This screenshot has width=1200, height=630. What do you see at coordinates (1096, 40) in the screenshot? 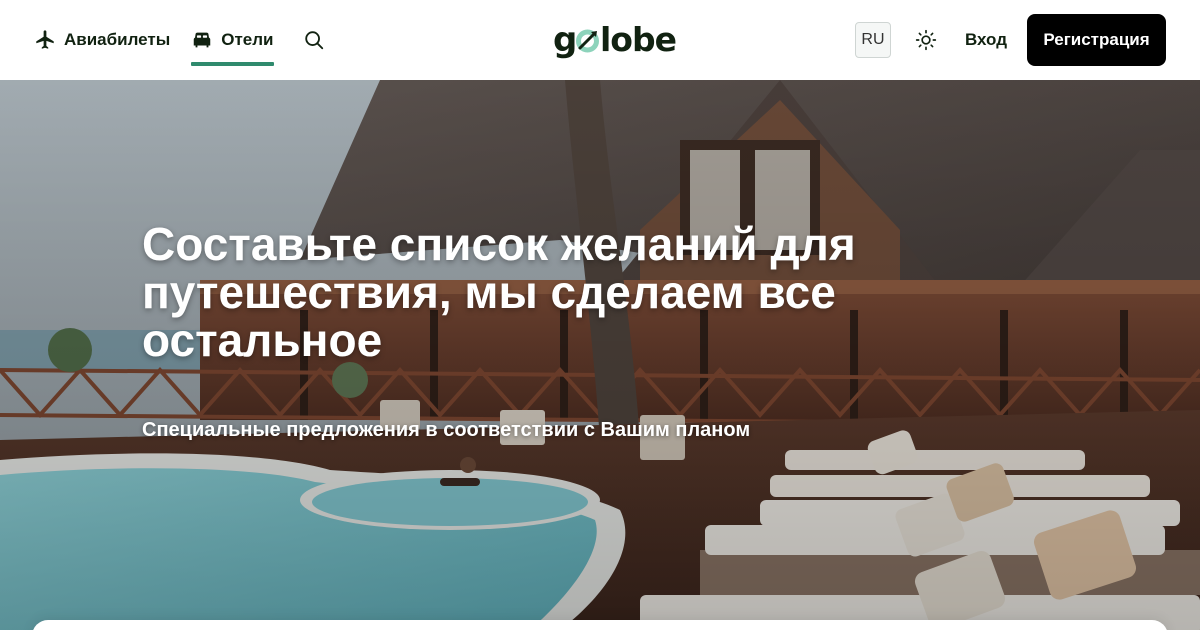
I see `signup-button: Регистрация` at bounding box center [1096, 40].